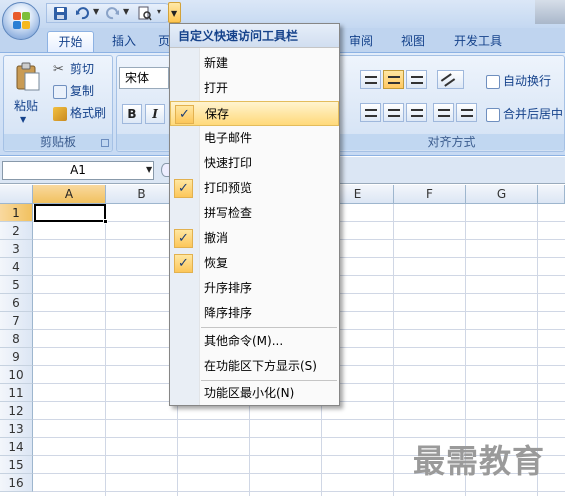  Describe the element at coordinates (16, 249) in the screenshot. I see `row-header: 3` at that location.